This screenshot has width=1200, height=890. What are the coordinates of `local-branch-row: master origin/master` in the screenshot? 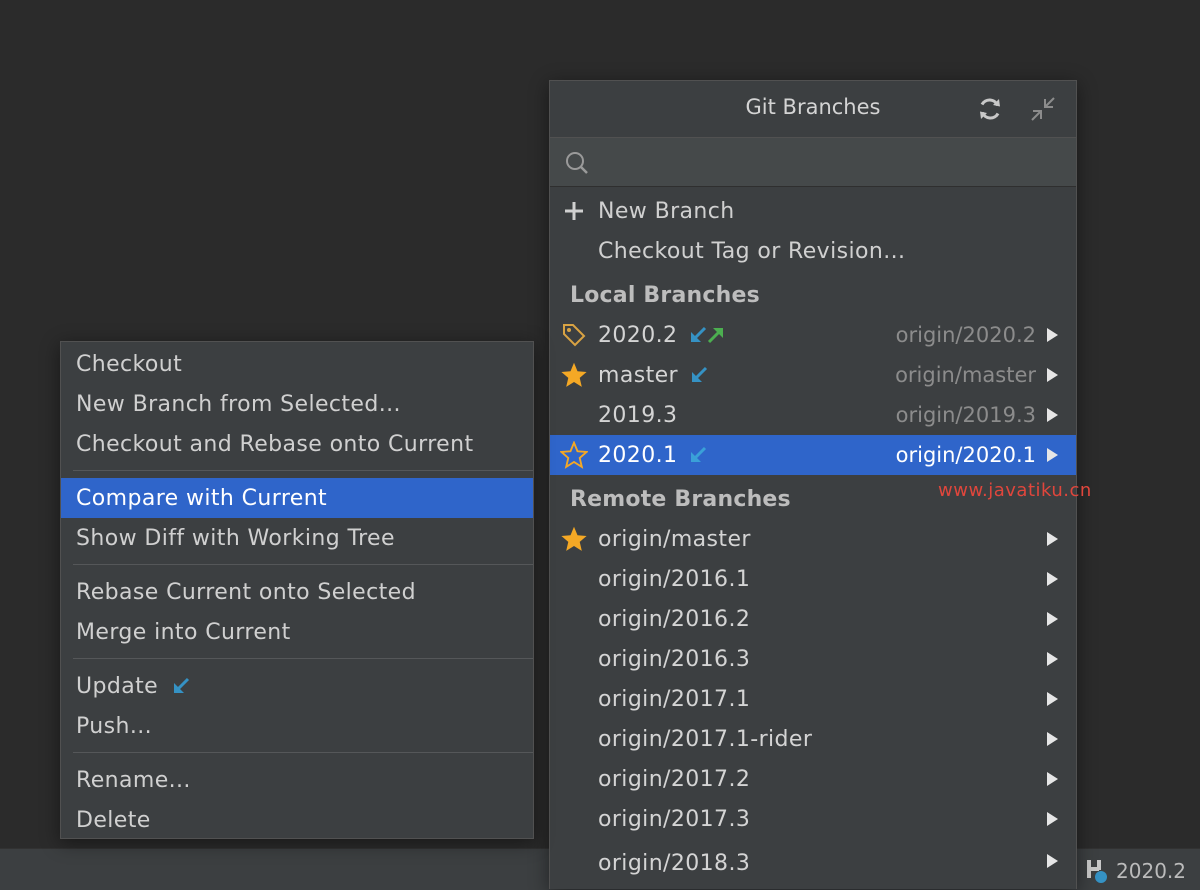 It's located at (813, 375).